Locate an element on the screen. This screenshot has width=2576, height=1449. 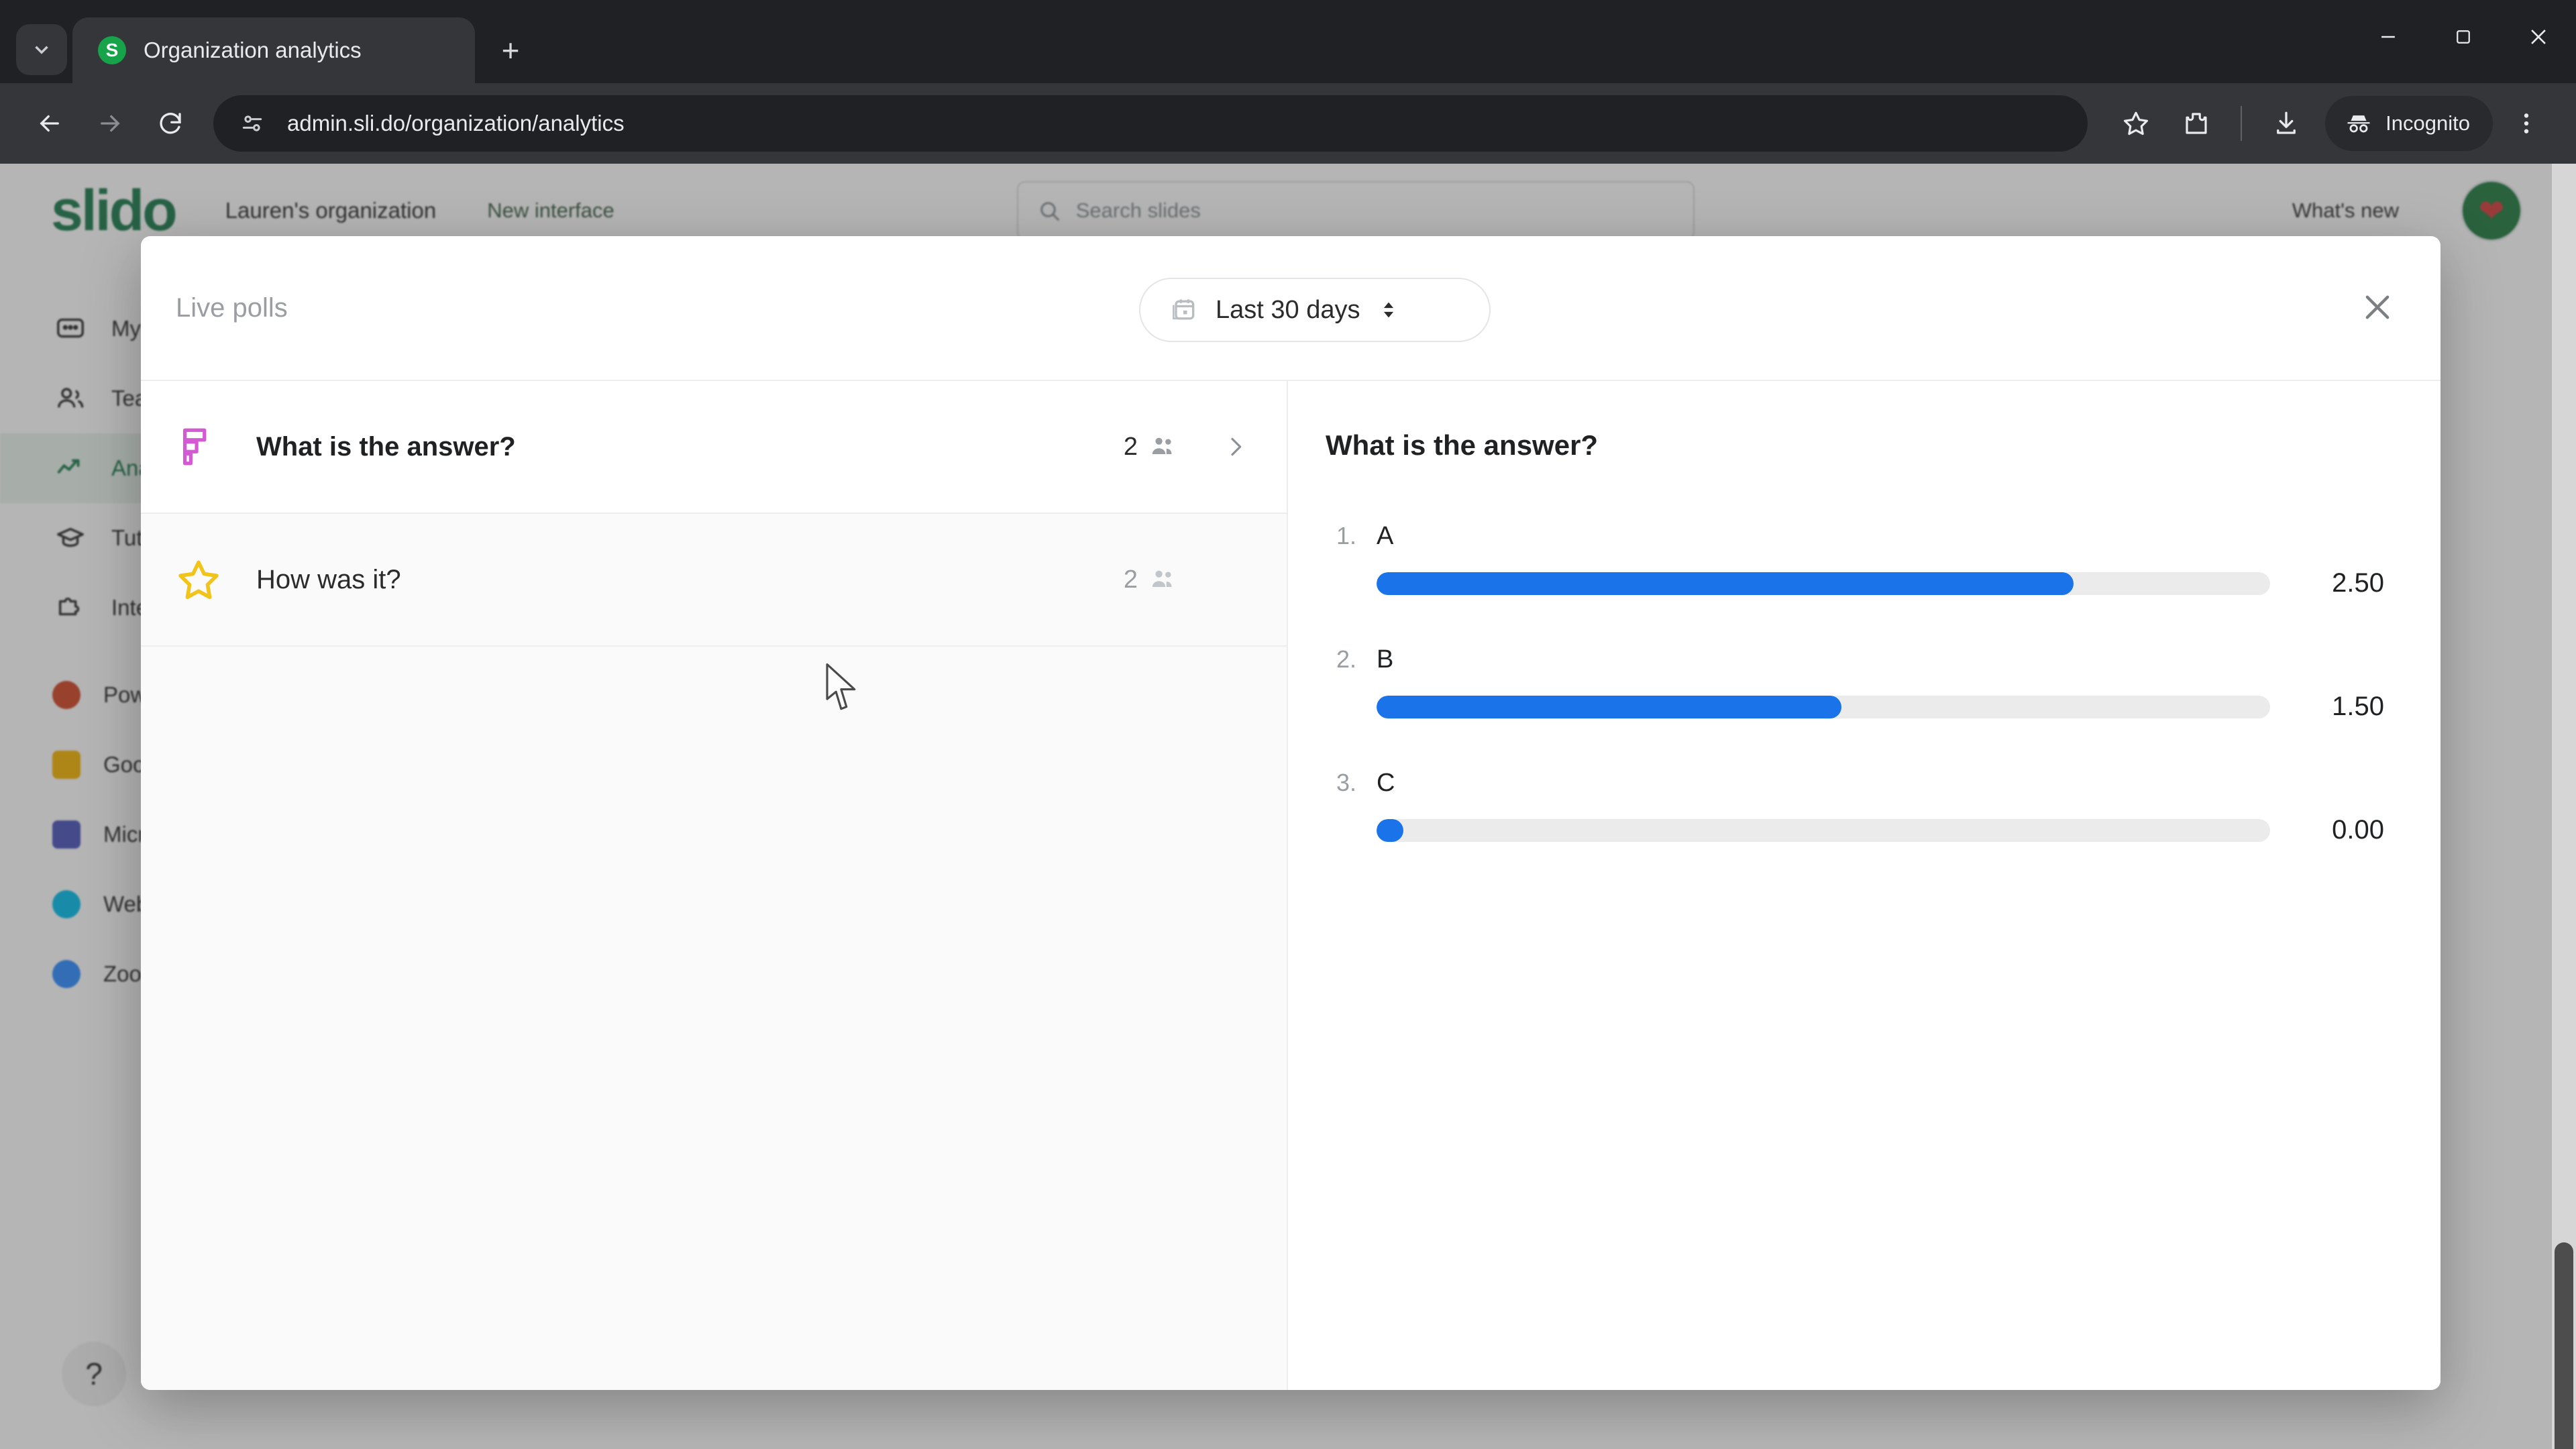
reload-button is located at coordinates (170, 123).